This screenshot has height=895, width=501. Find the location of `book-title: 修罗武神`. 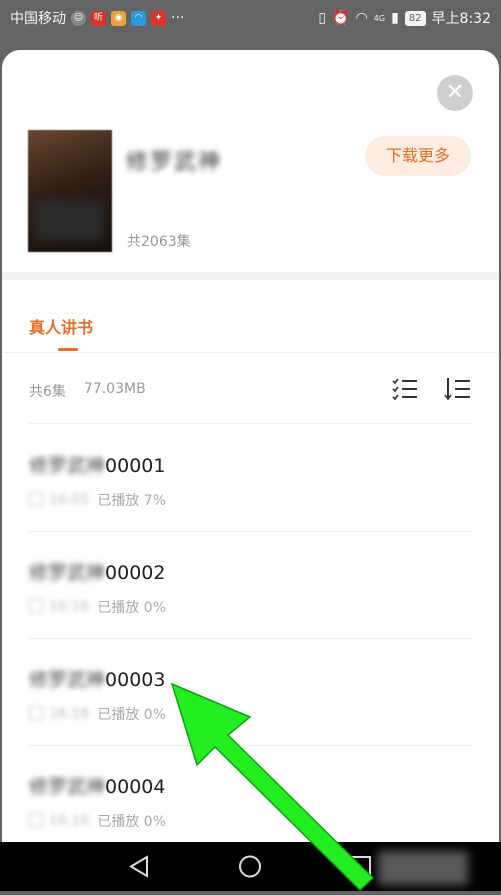

book-title: 修罗武神 is located at coordinates (174, 162).